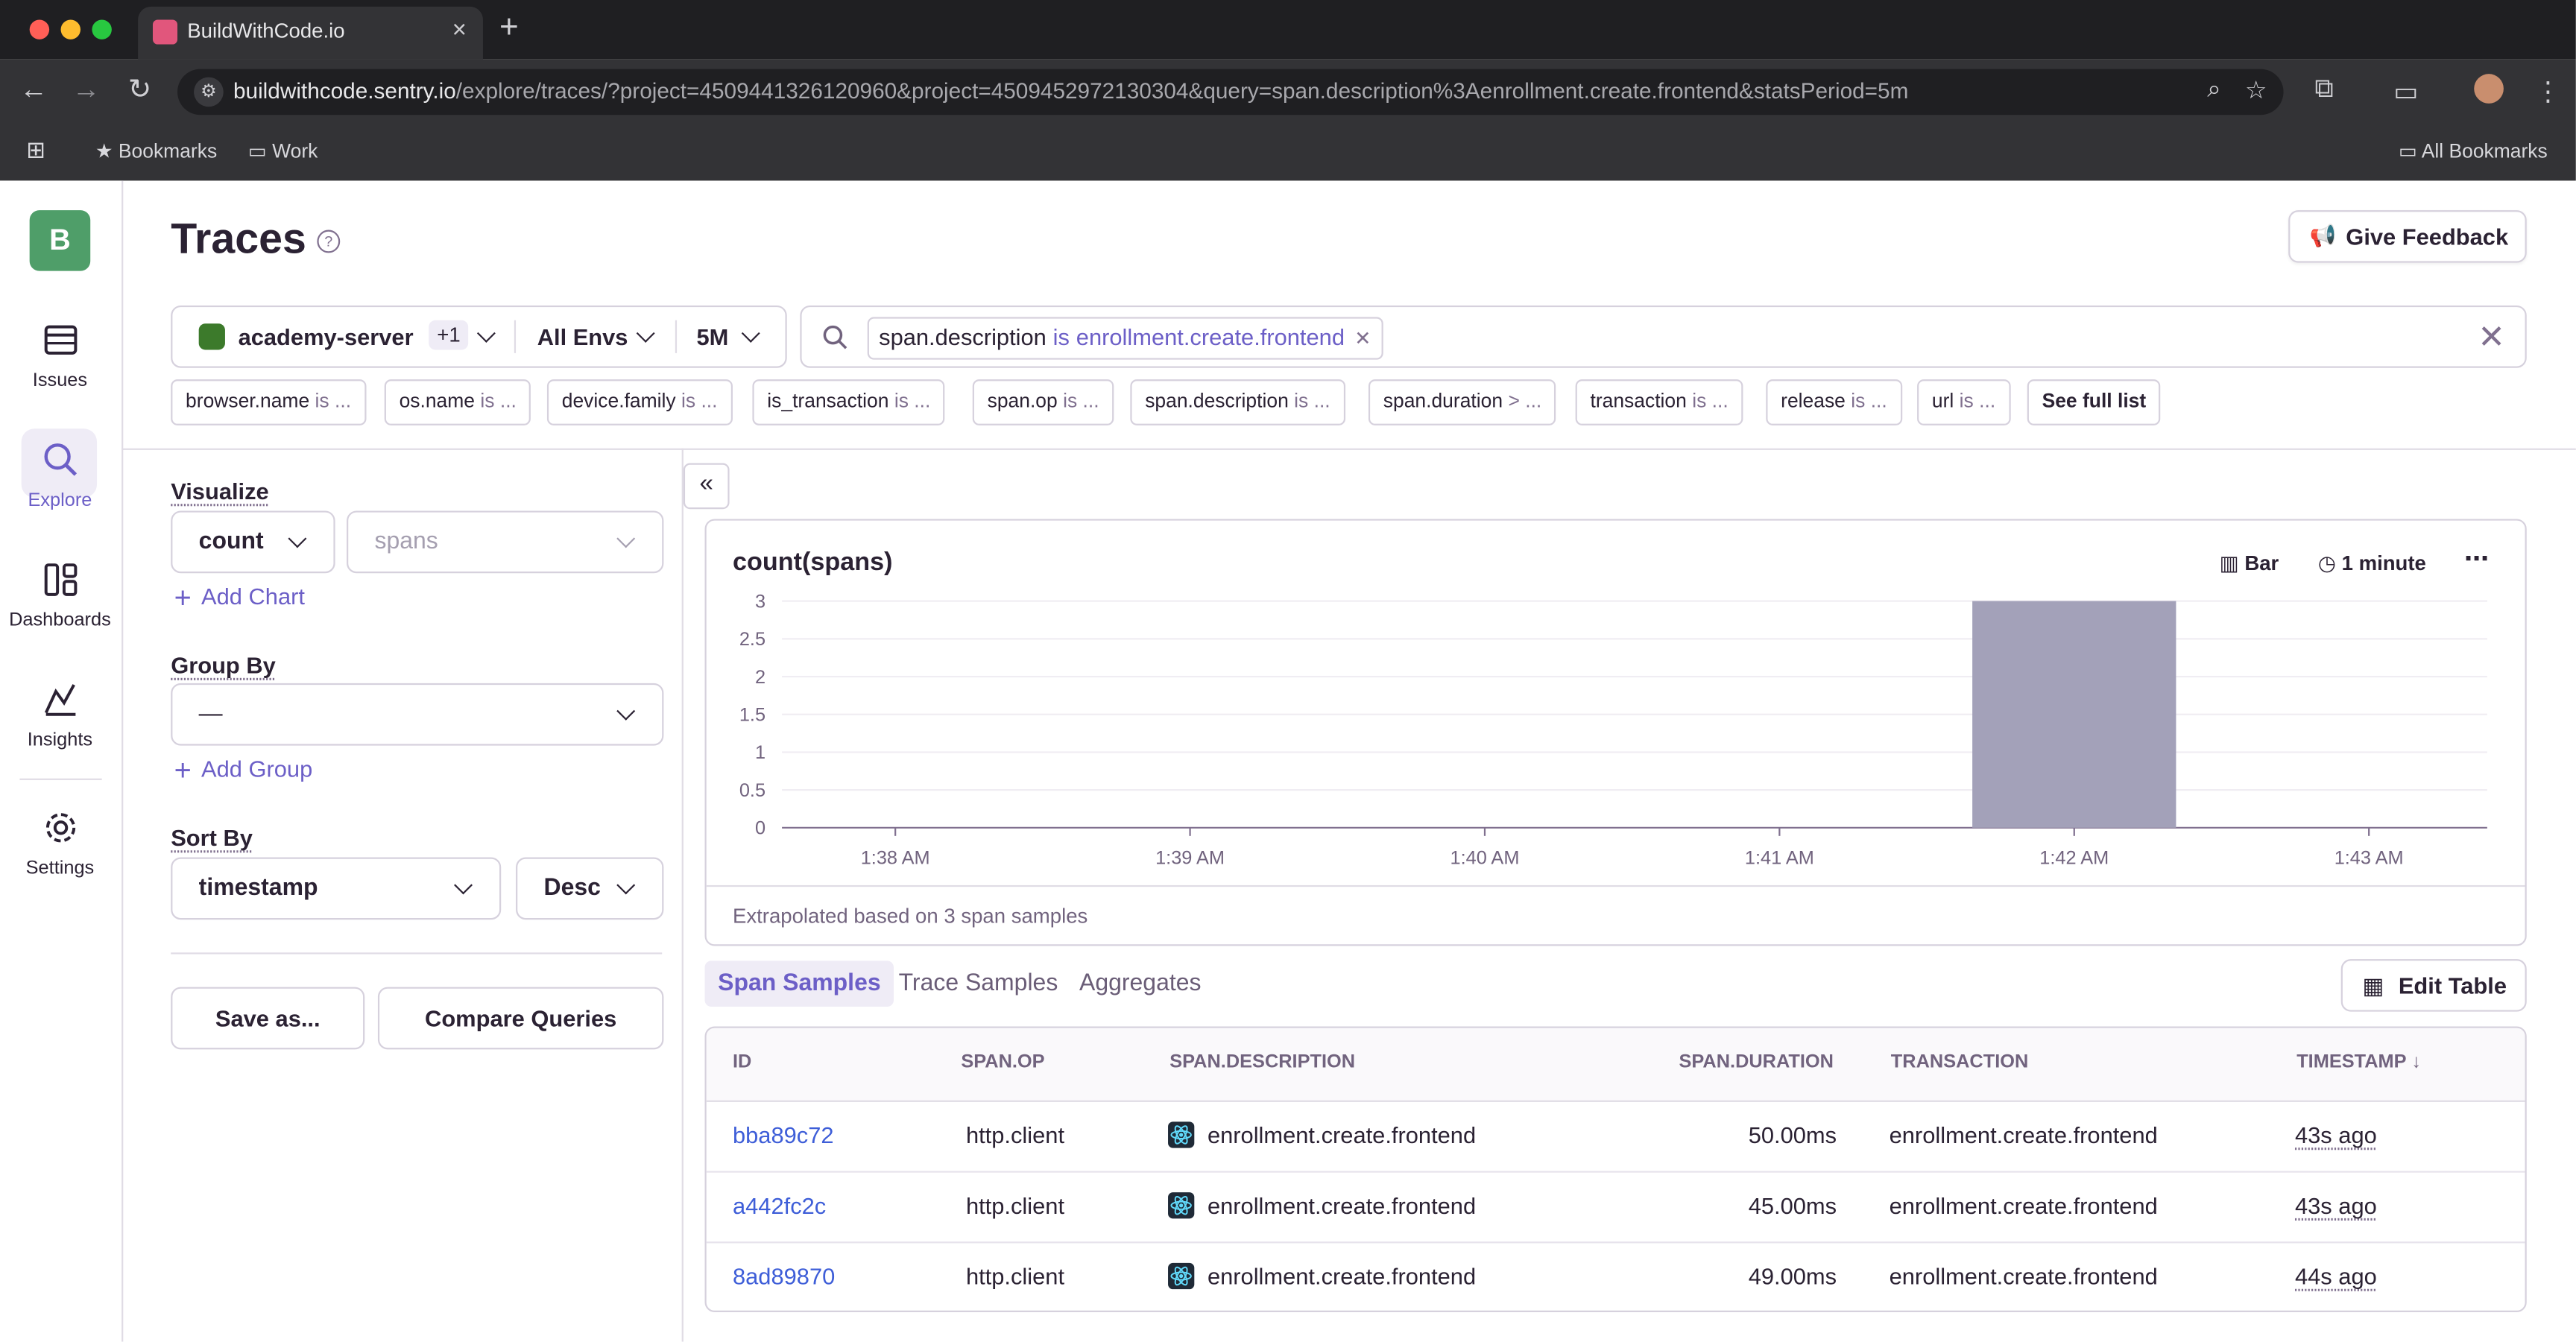  What do you see at coordinates (1959, 1062) in the screenshot?
I see `column-header-transaction: TRANSACTION` at bounding box center [1959, 1062].